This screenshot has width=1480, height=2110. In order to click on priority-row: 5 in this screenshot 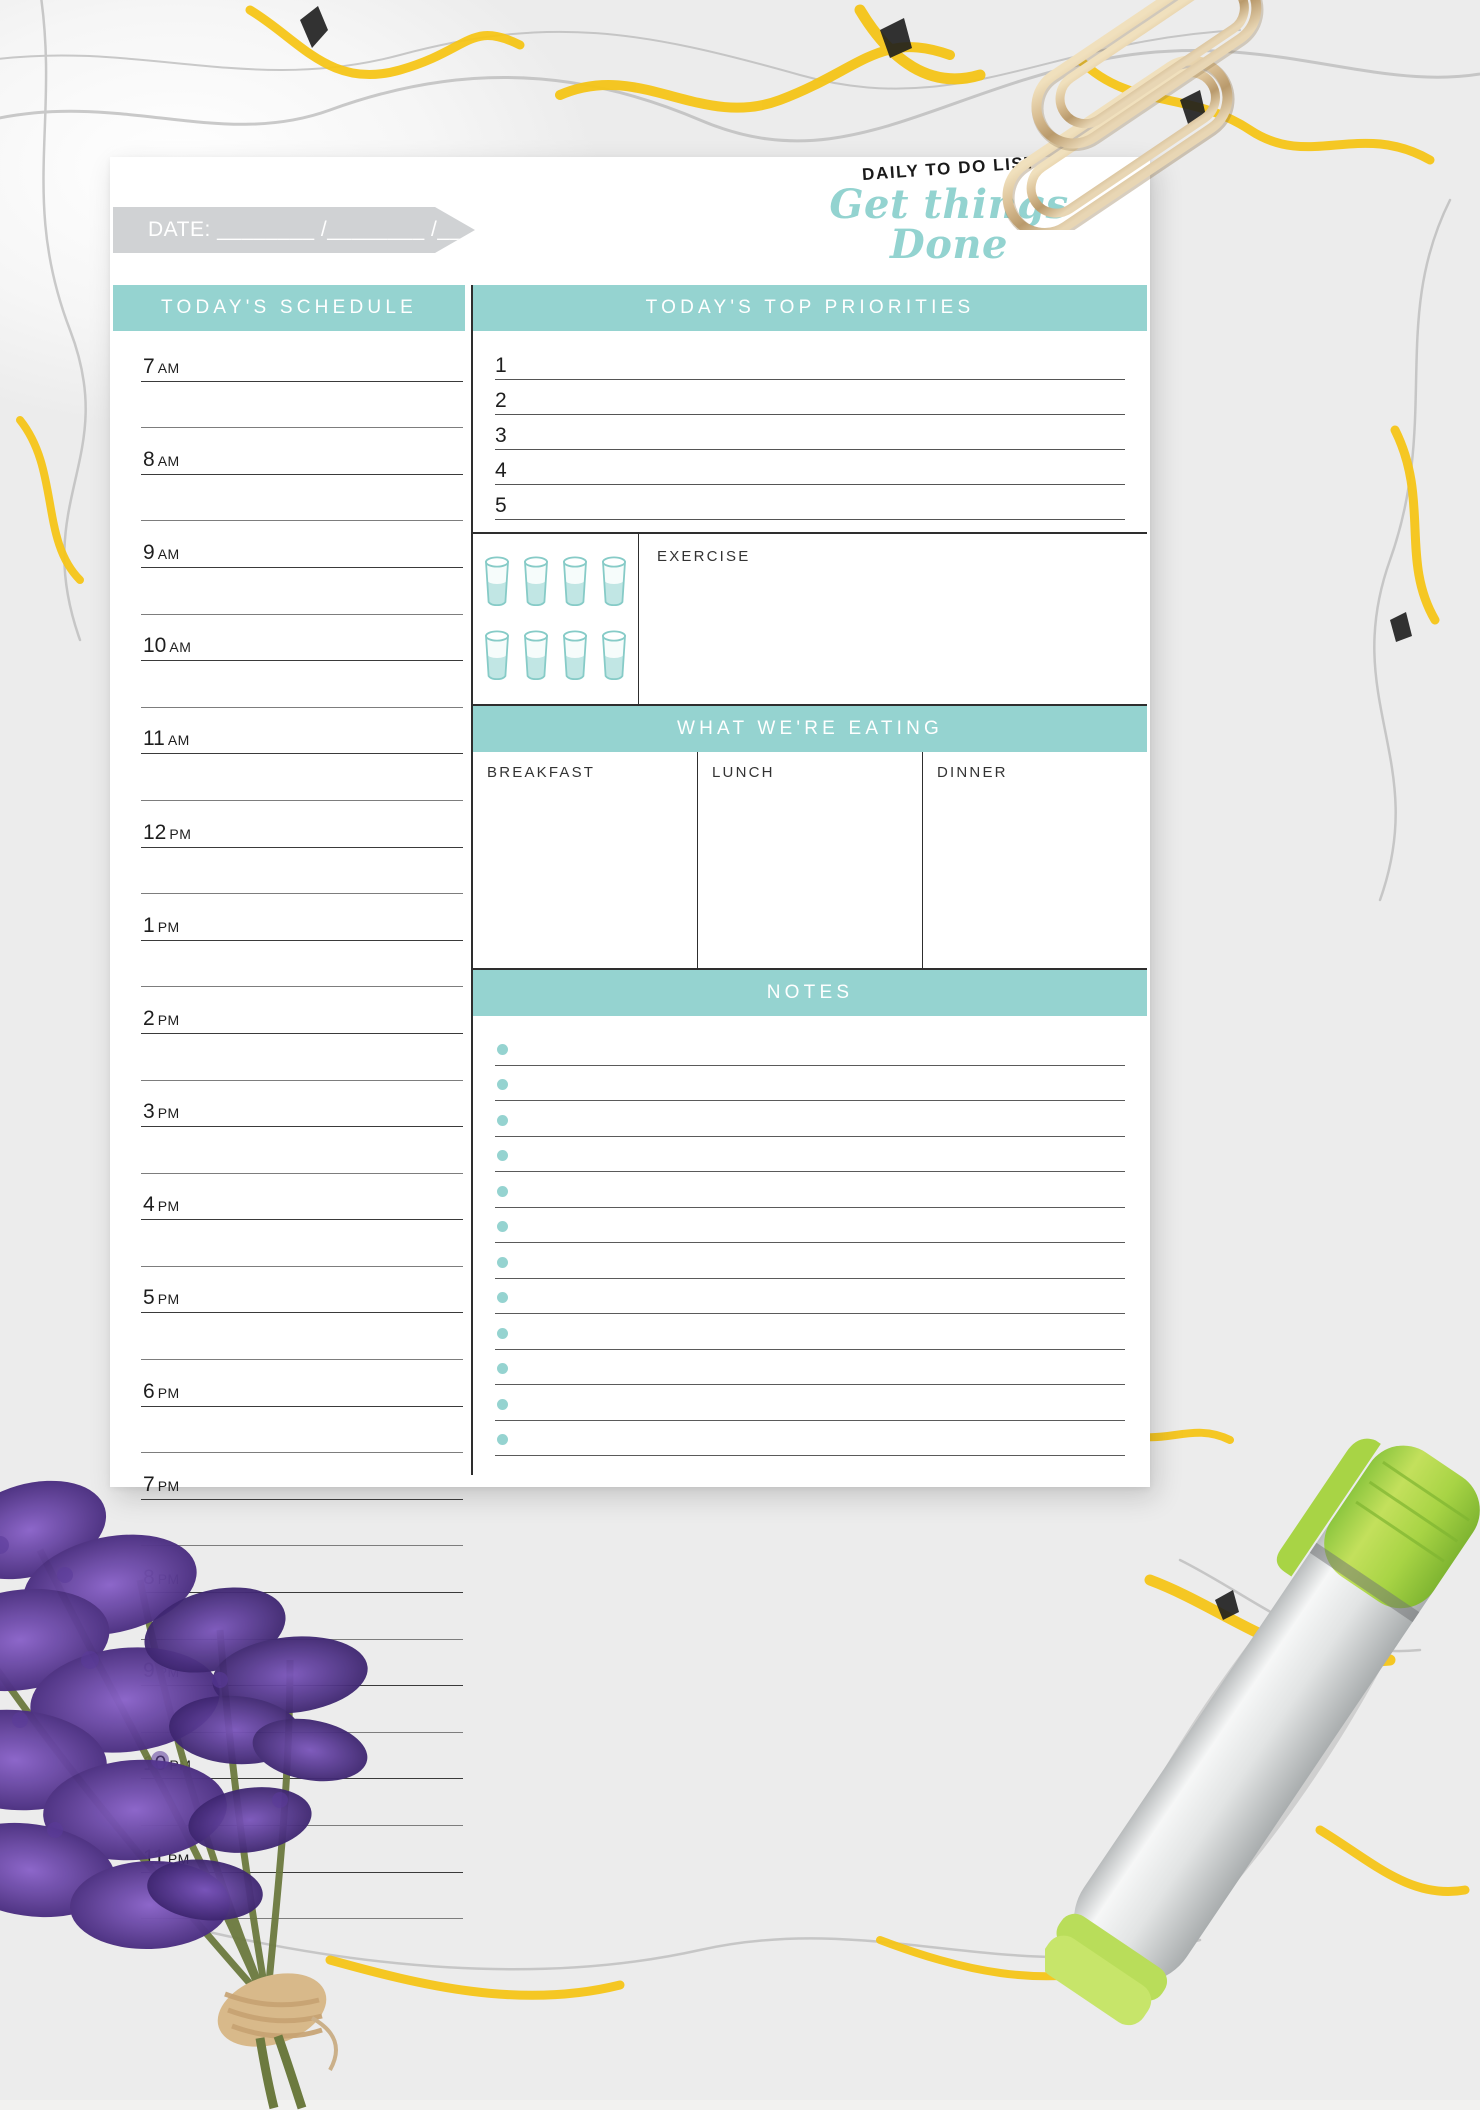, I will do `click(810, 502)`.